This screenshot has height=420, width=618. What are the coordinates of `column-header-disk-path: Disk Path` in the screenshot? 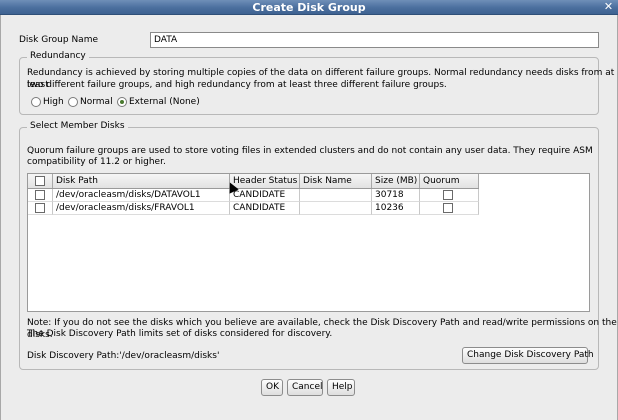 It's located at (141, 181).